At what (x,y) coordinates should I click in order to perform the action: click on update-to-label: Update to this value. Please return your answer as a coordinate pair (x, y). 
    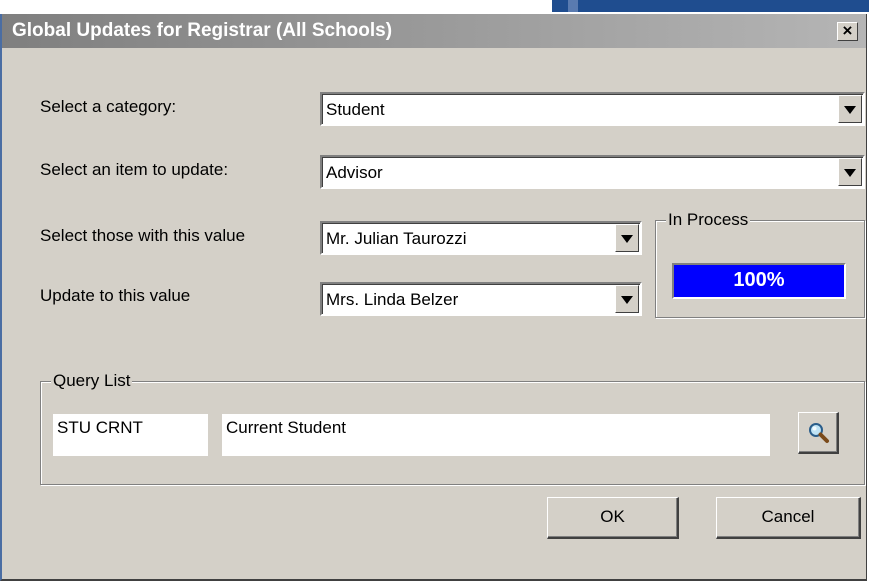
    Looking at the image, I should click on (115, 295).